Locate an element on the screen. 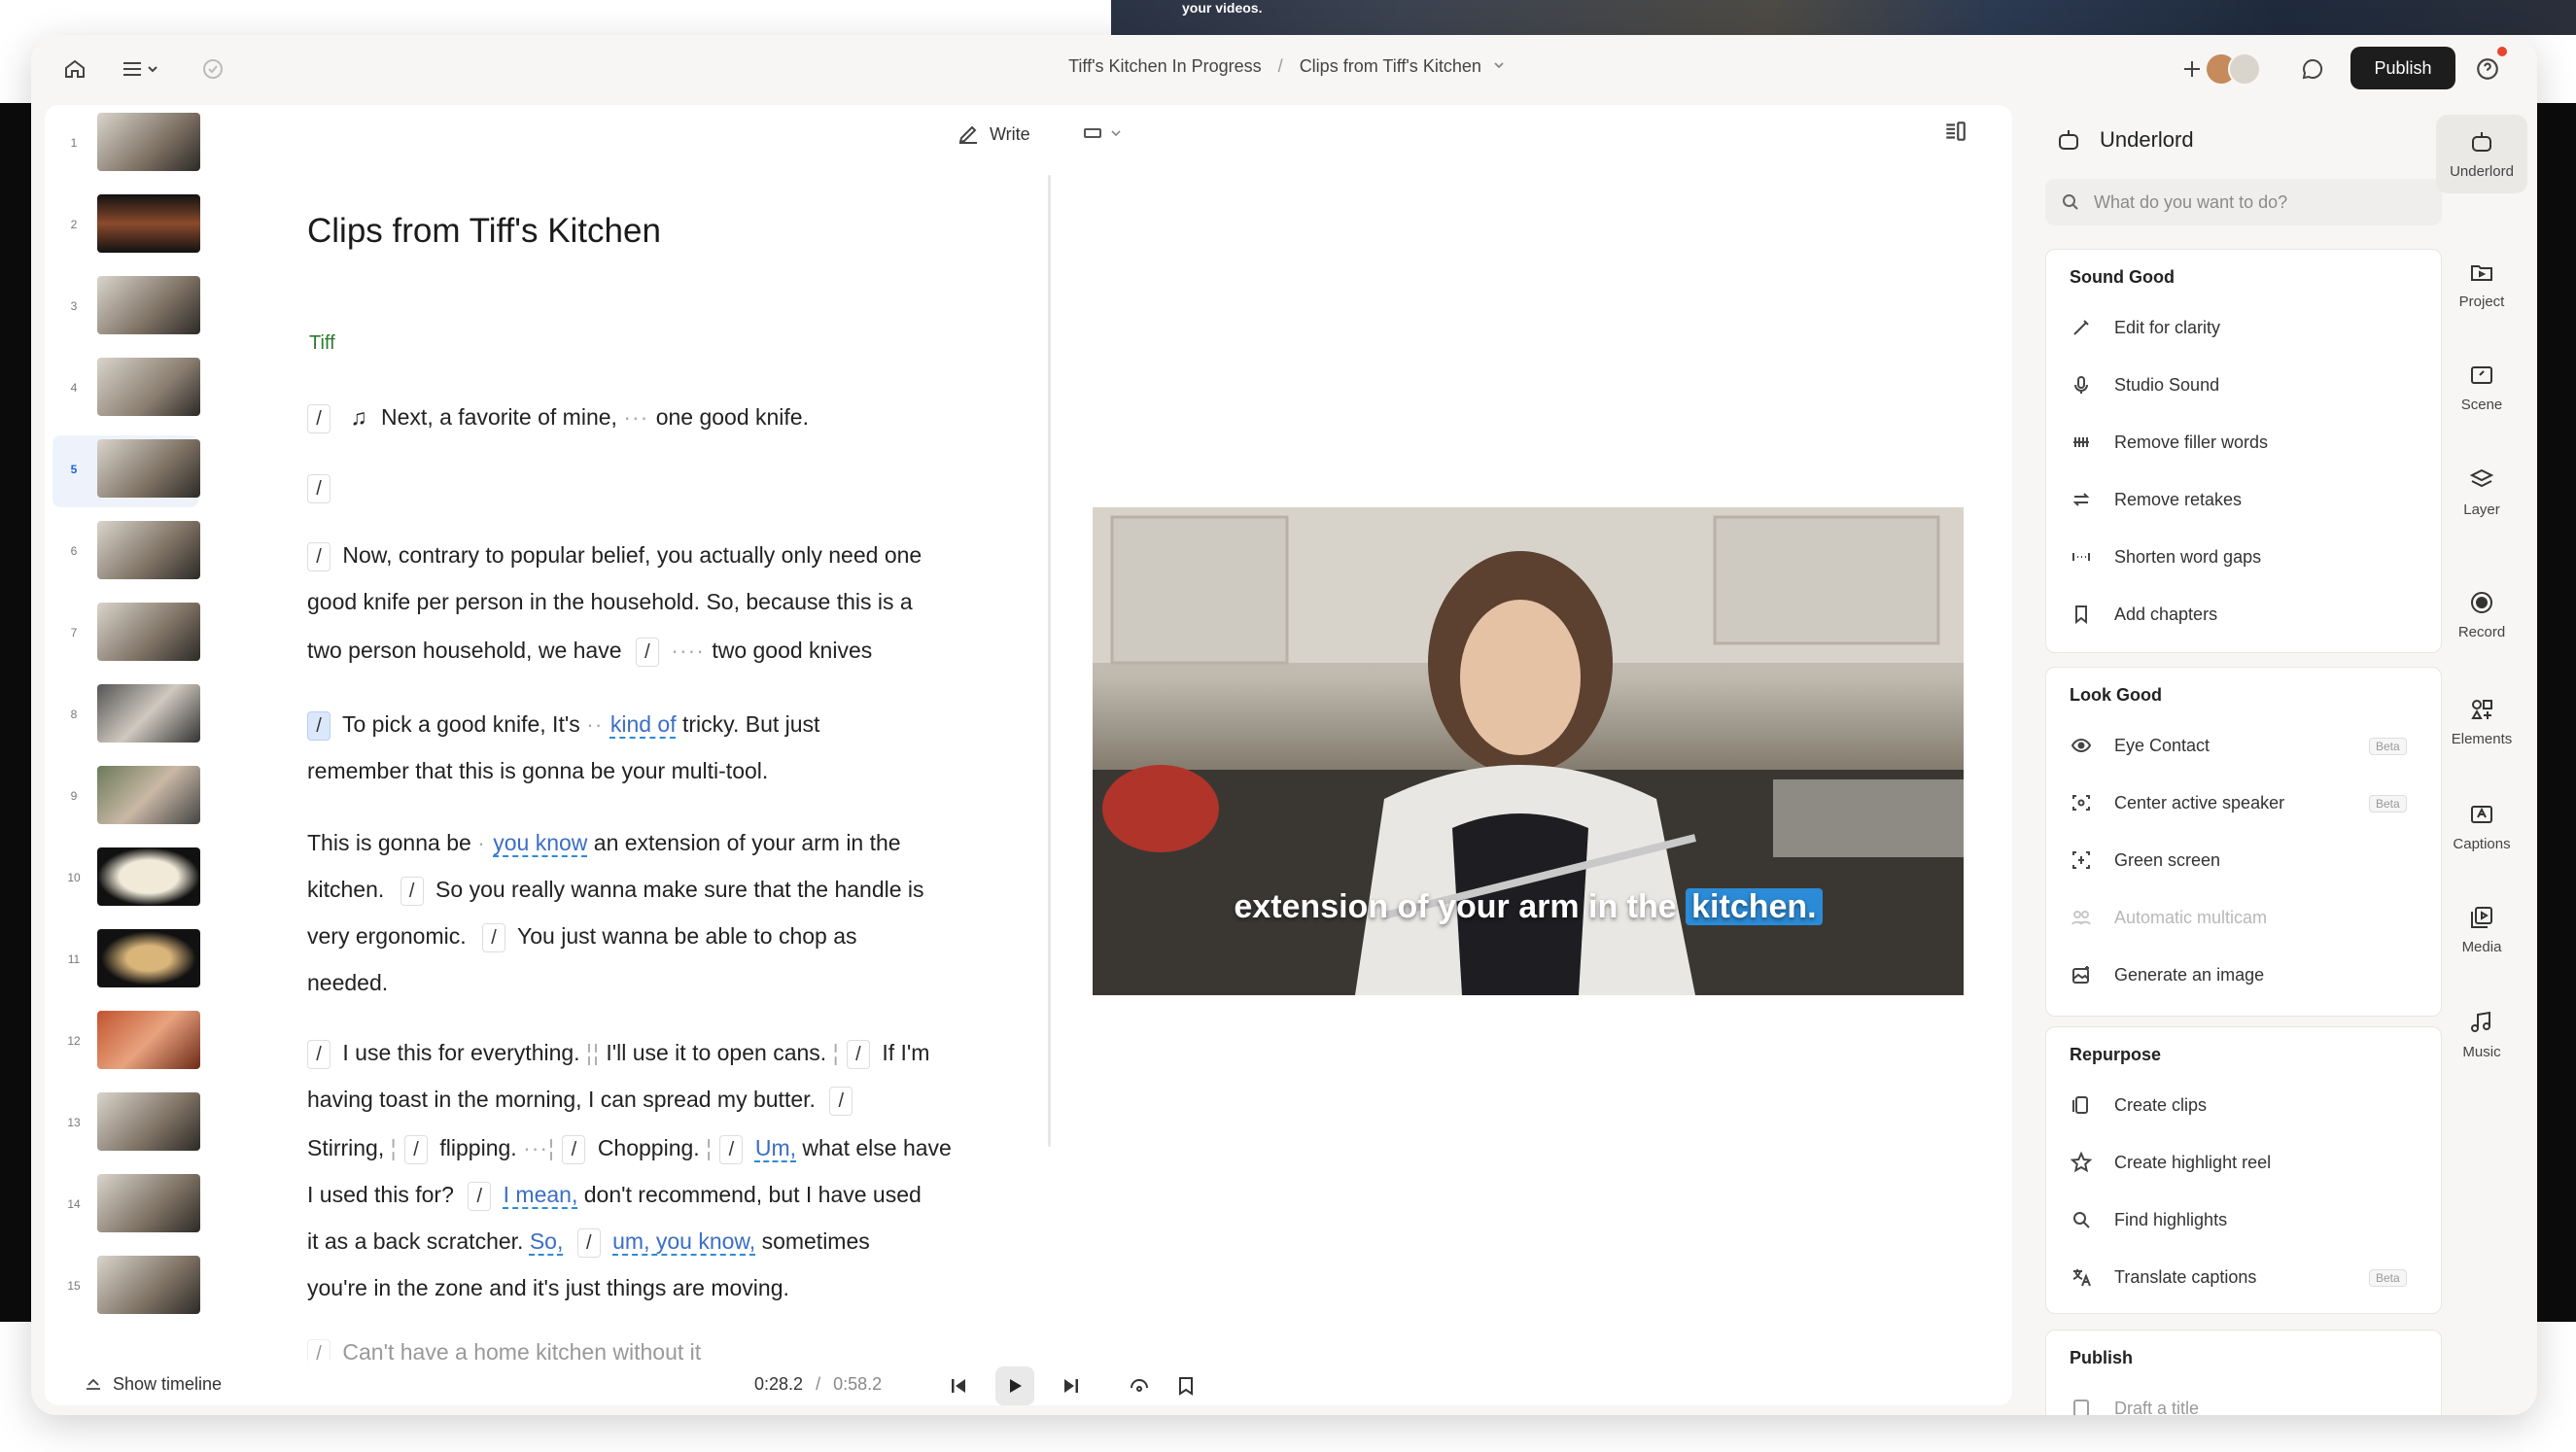  transcript-text: Next, a favorite of mine, is located at coordinates (499, 417).